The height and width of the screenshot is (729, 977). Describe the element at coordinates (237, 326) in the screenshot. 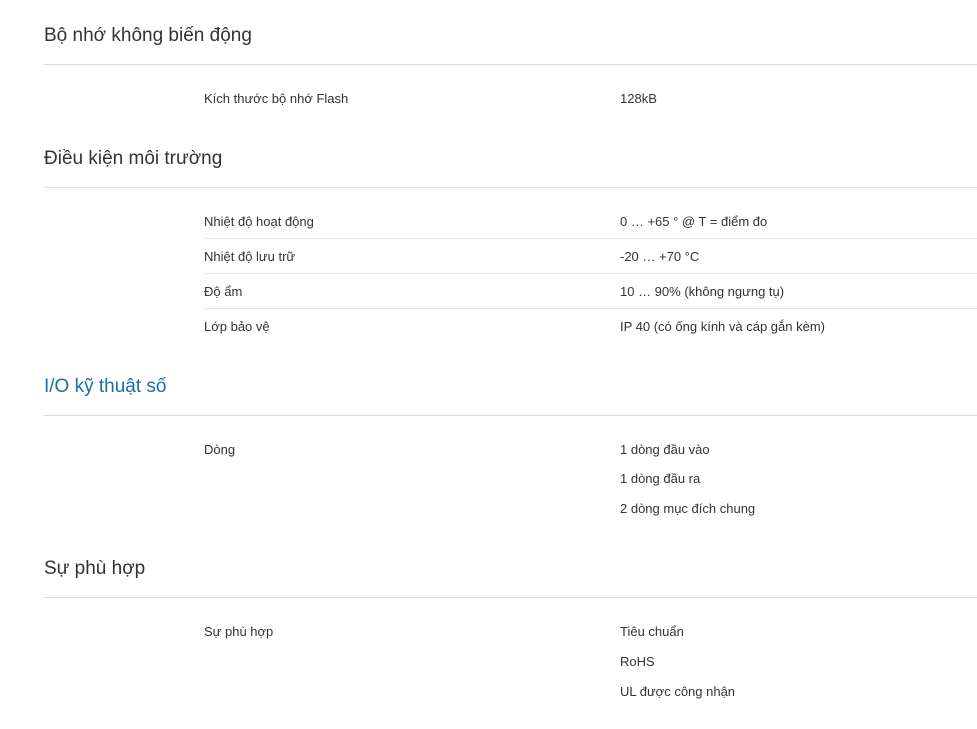

I see `spec-label: Lớp bảo vệ` at that location.